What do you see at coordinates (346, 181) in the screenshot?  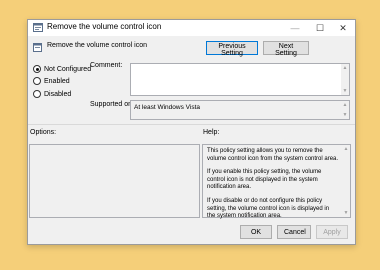 I see `help-scrollbar: ▲ ▼` at bounding box center [346, 181].